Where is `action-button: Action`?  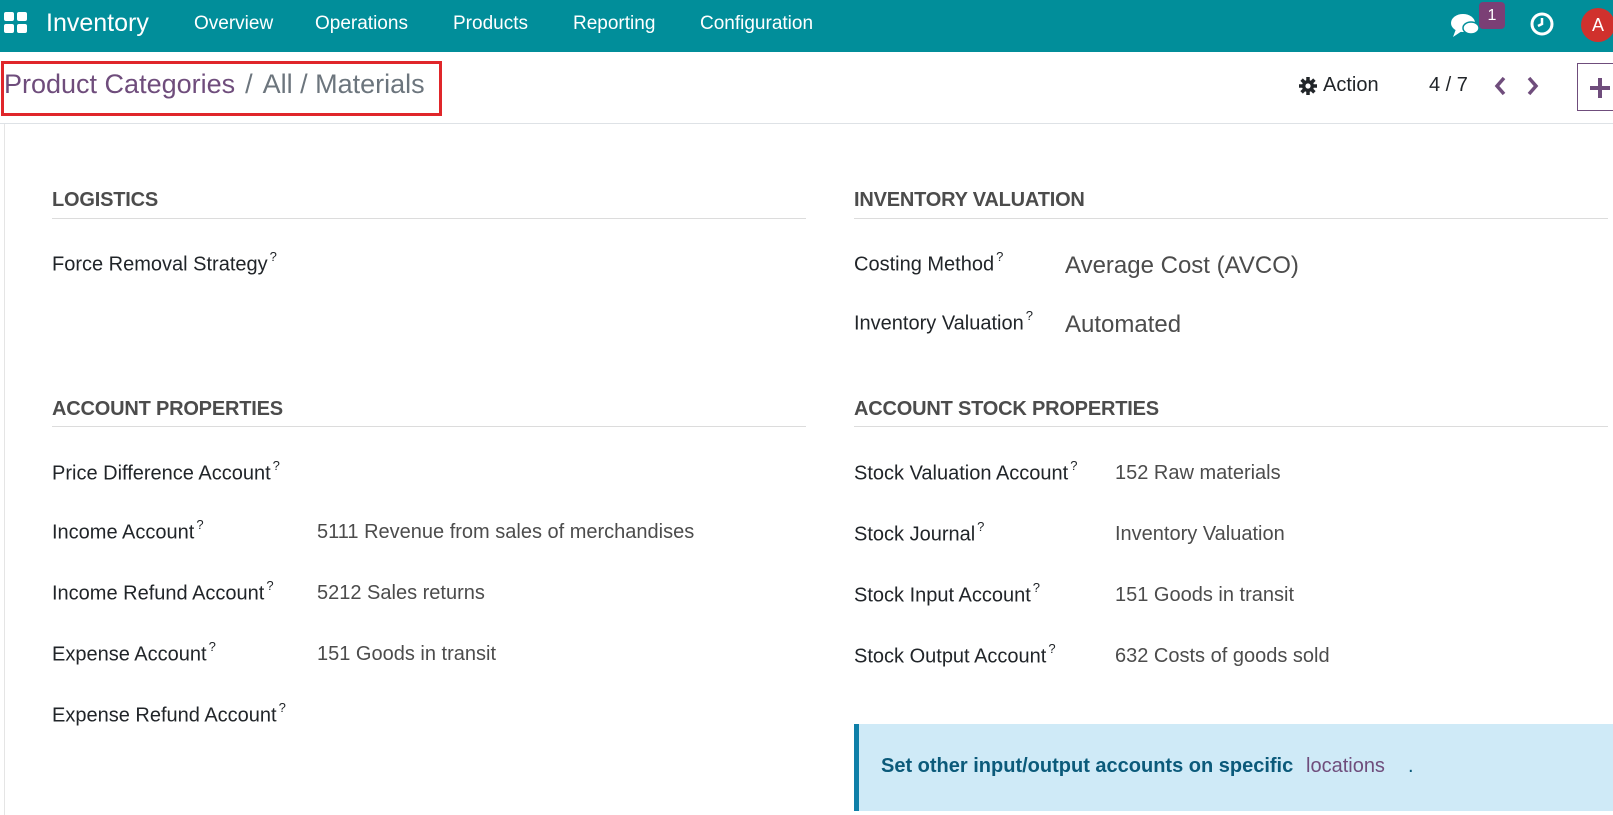 action-button: Action is located at coordinates (1338, 85).